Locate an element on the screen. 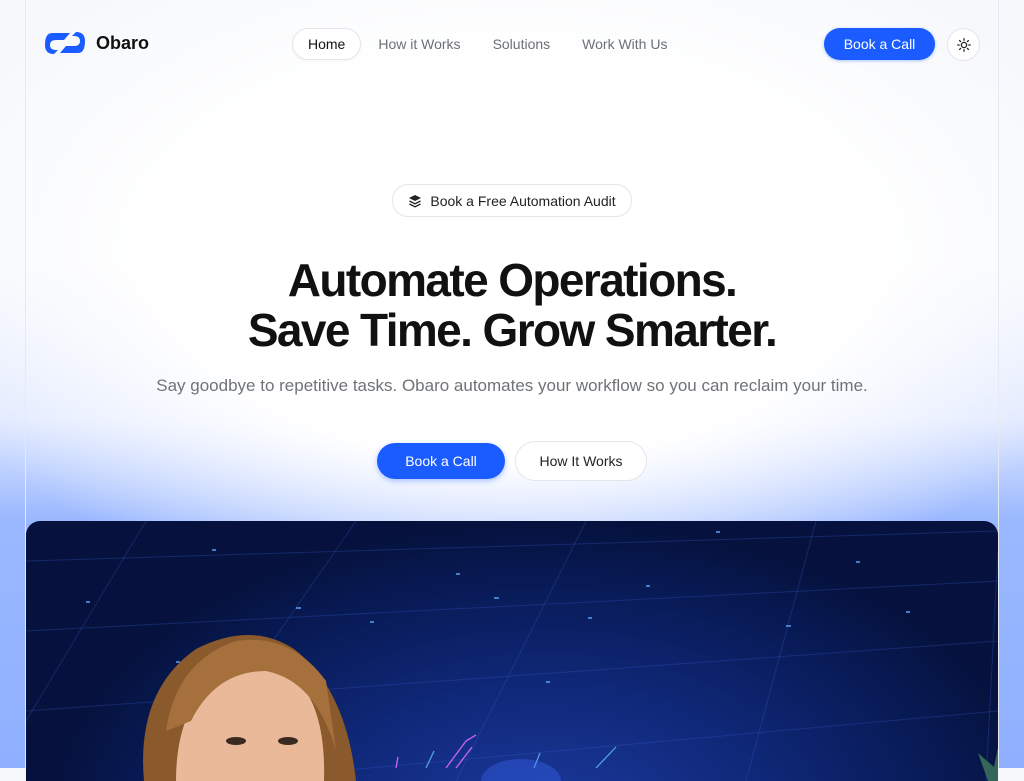 The width and height of the screenshot is (1024, 781). brand-logo: Obaro is located at coordinates (96, 43).